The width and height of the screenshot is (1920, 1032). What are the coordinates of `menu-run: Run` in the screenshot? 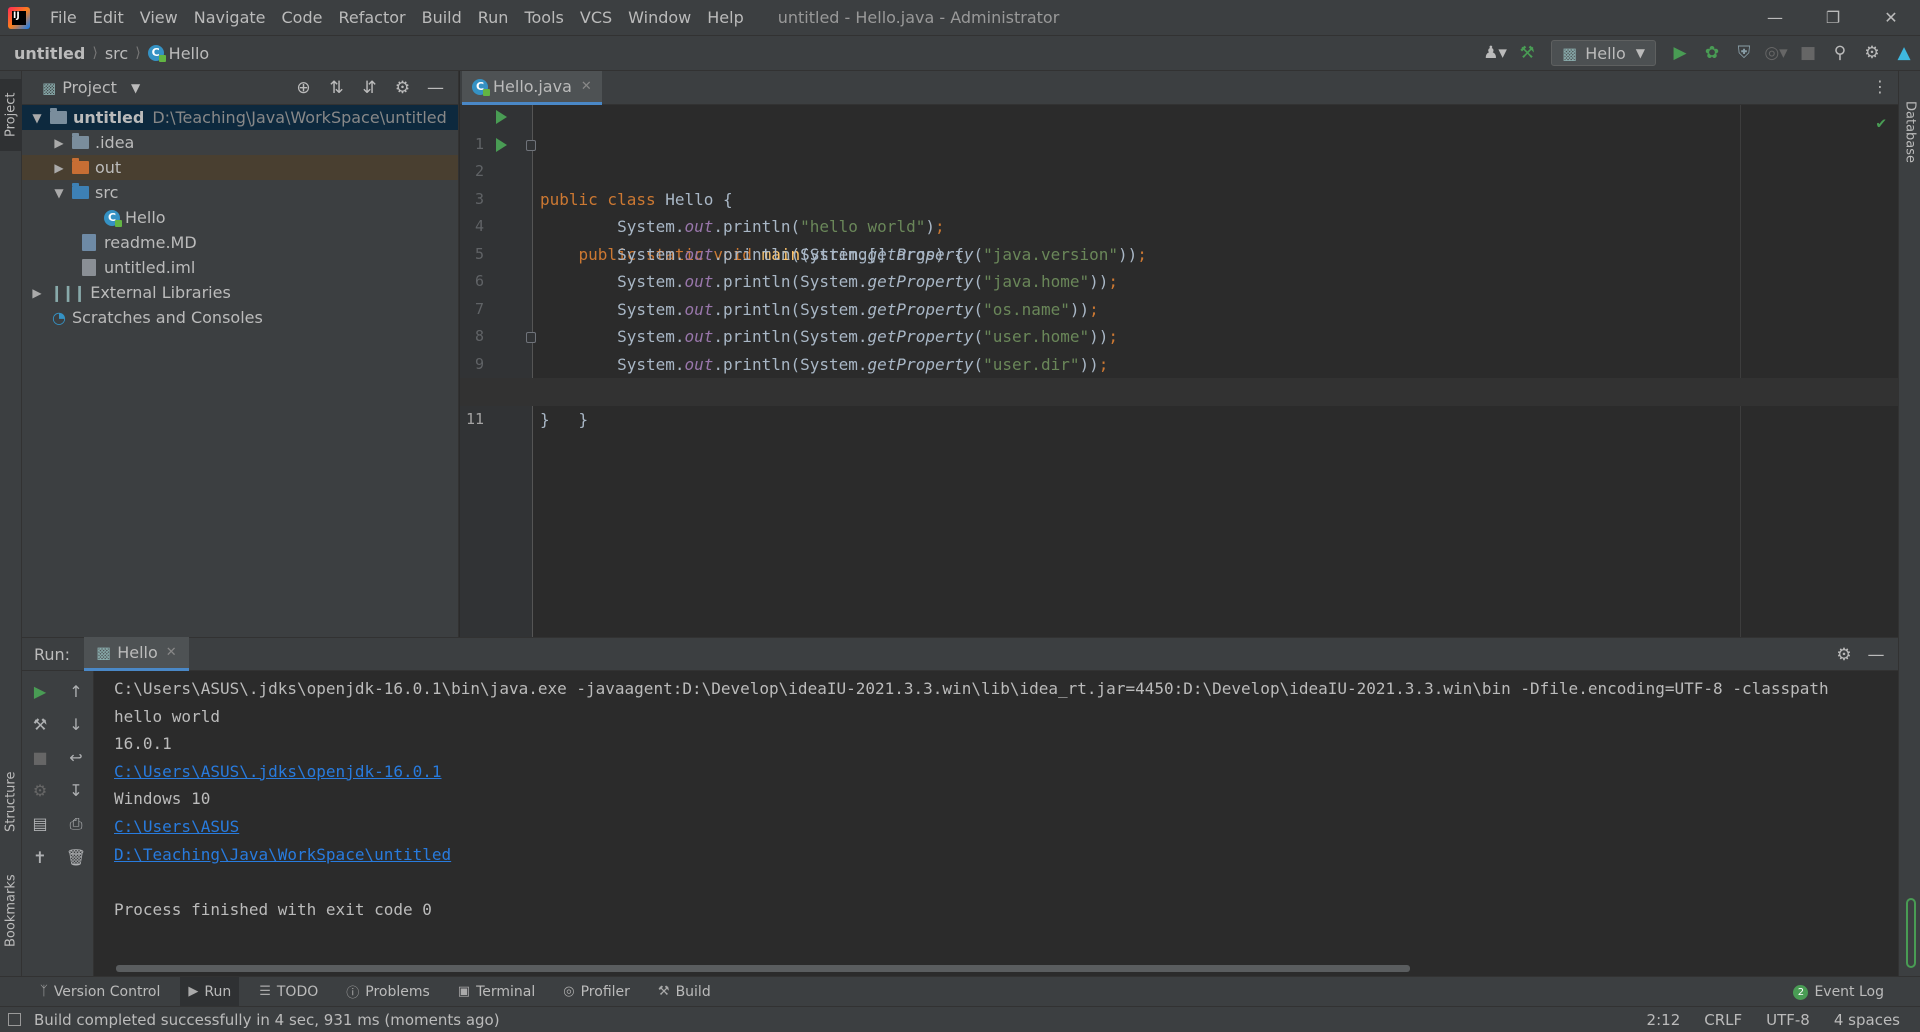 It's located at (493, 17).